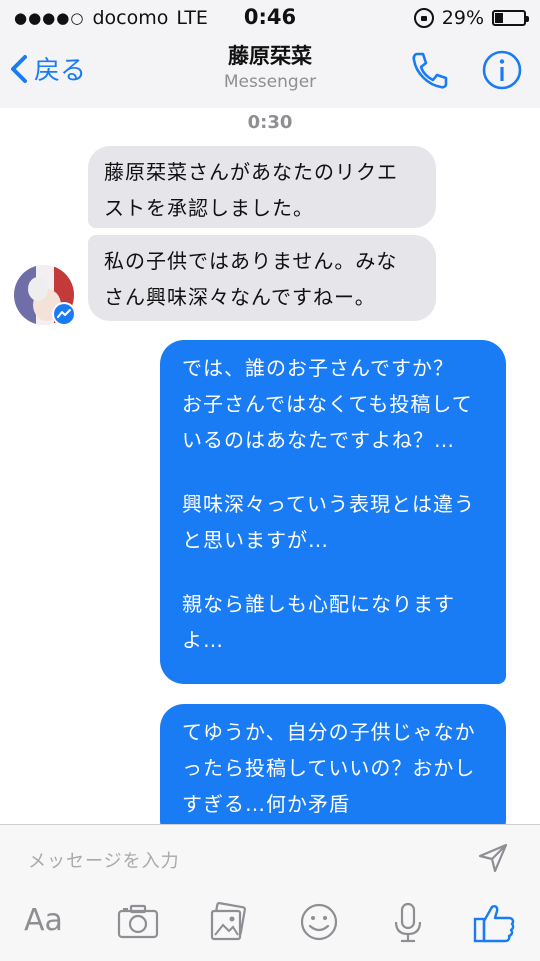  I want to click on voice-button, so click(408, 925).